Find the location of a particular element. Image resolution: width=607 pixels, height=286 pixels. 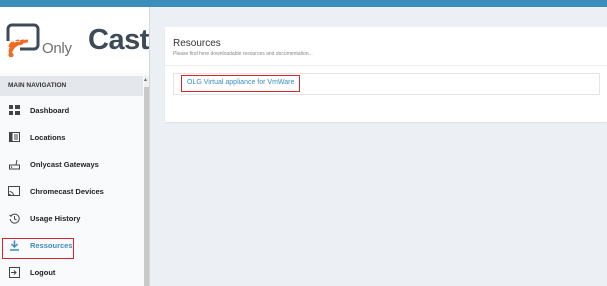

sidebar-item-label: Chromecast Devices is located at coordinates (67, 191).